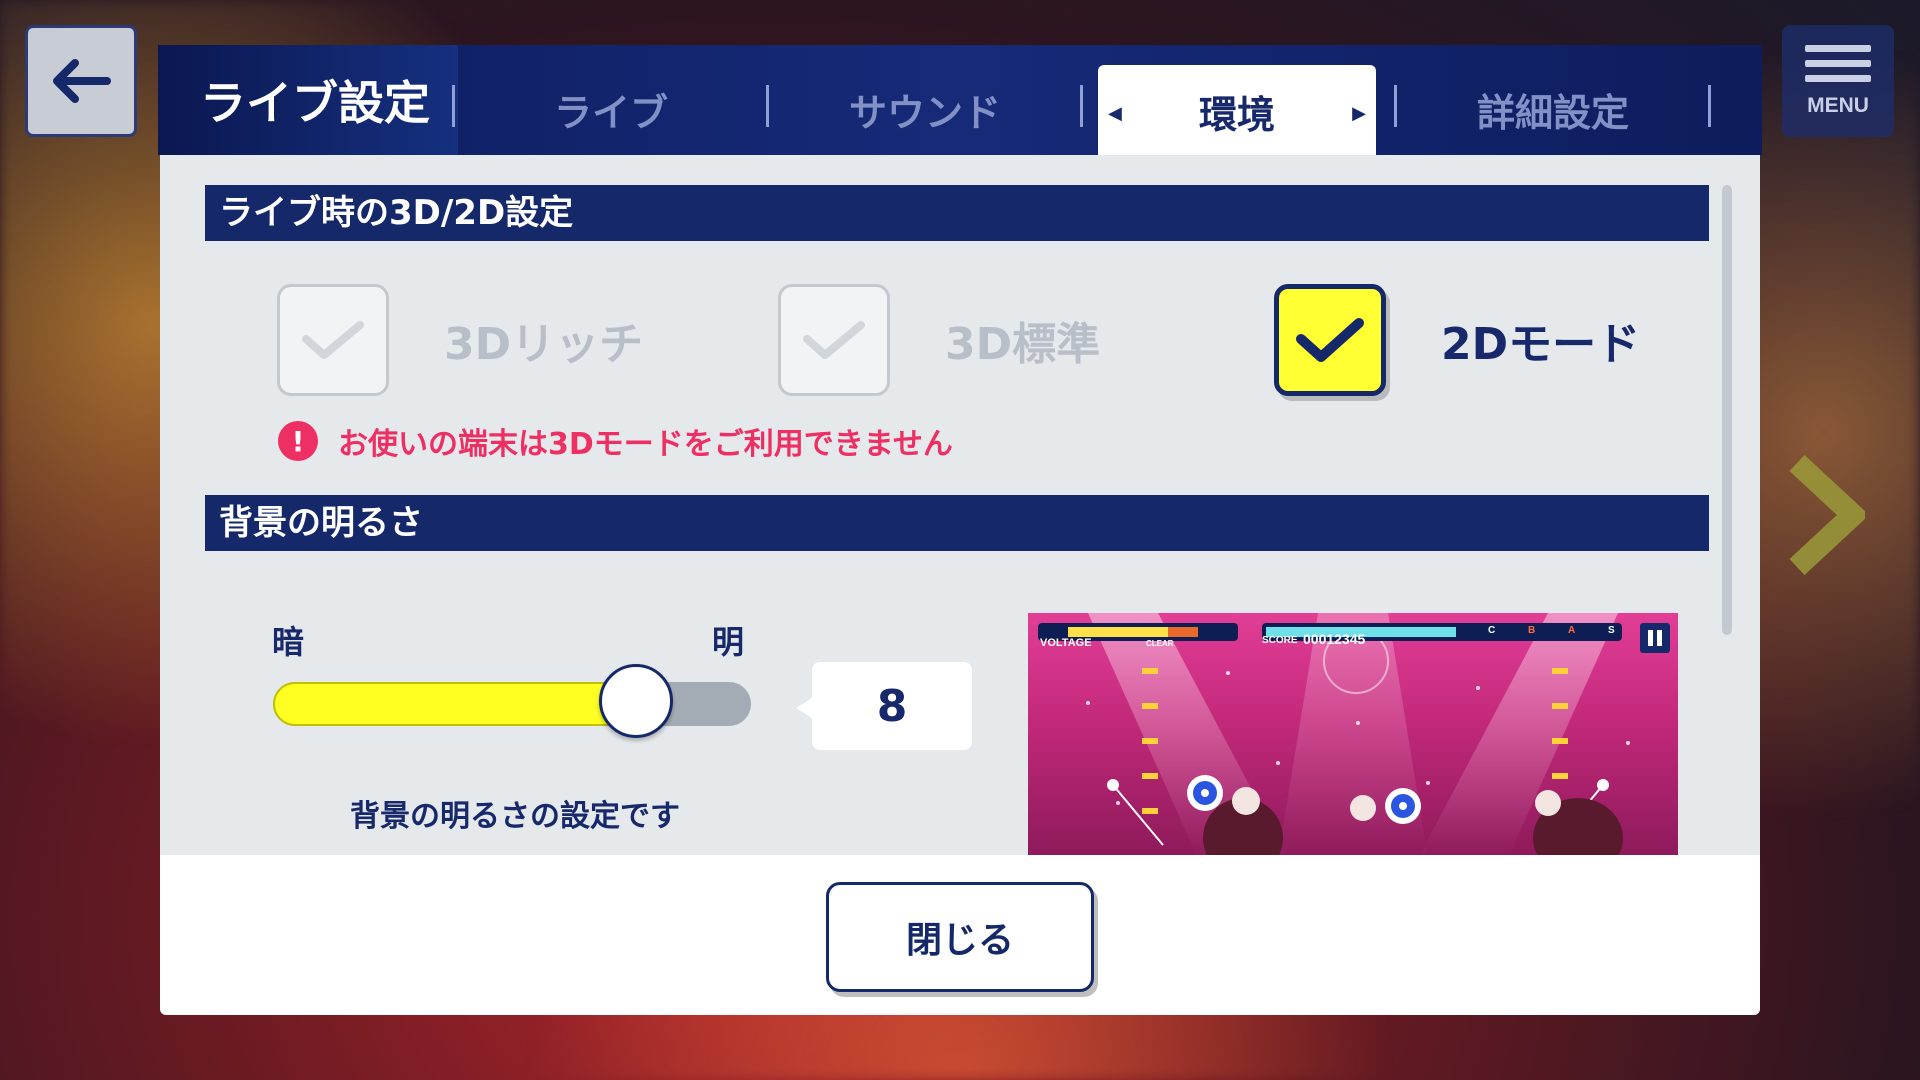 Image resolution: width=1920 pixels, height=1080 pixels. What do you see at coordinates (1280, 640) in the screenshot?
I see `hud-score-label: SCORE` at bounding box center [1280, 640].